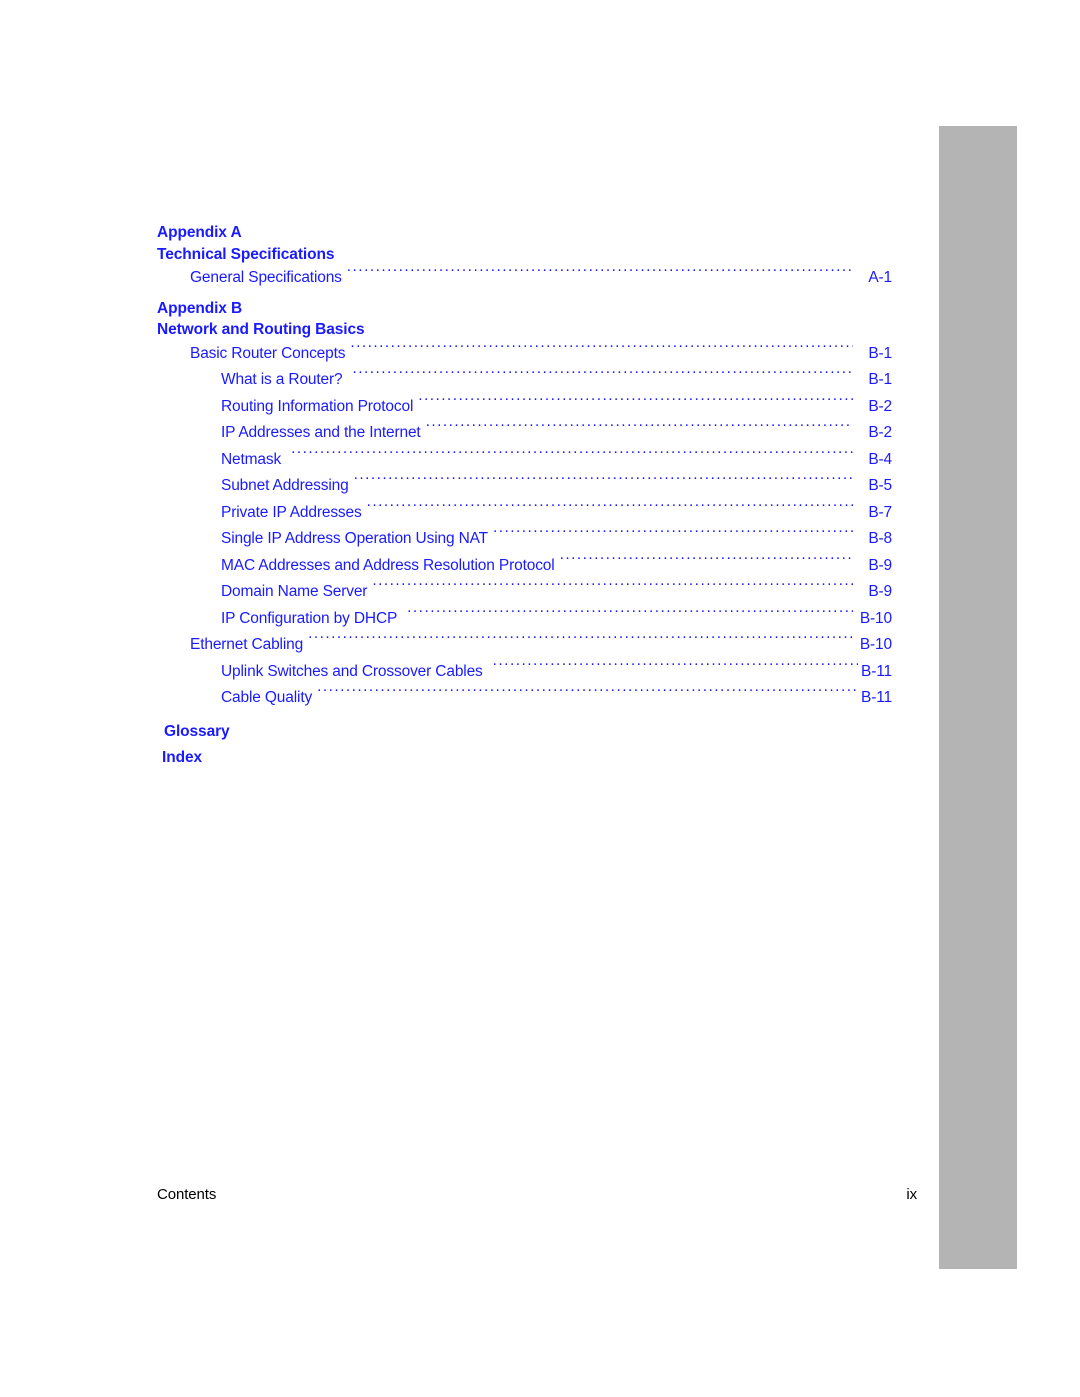 This screenshot has height=1397, width=1080. I want to click on toc-entry: Basic Router Concepts B-1, so click(524, 354).